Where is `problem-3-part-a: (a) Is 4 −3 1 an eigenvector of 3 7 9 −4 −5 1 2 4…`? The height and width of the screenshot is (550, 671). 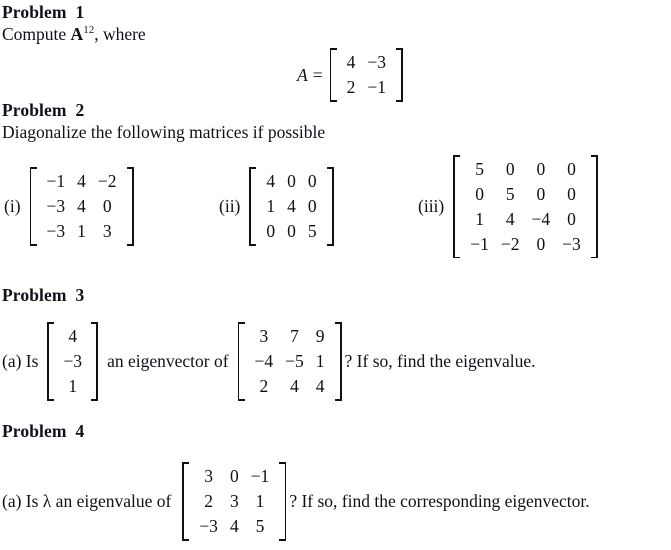 problem-3-part-a: (a) Is 4 −3 1 an eigenvector of 3 7 9 −4 −5 1 2 4… is located at coordinates (269, 361).